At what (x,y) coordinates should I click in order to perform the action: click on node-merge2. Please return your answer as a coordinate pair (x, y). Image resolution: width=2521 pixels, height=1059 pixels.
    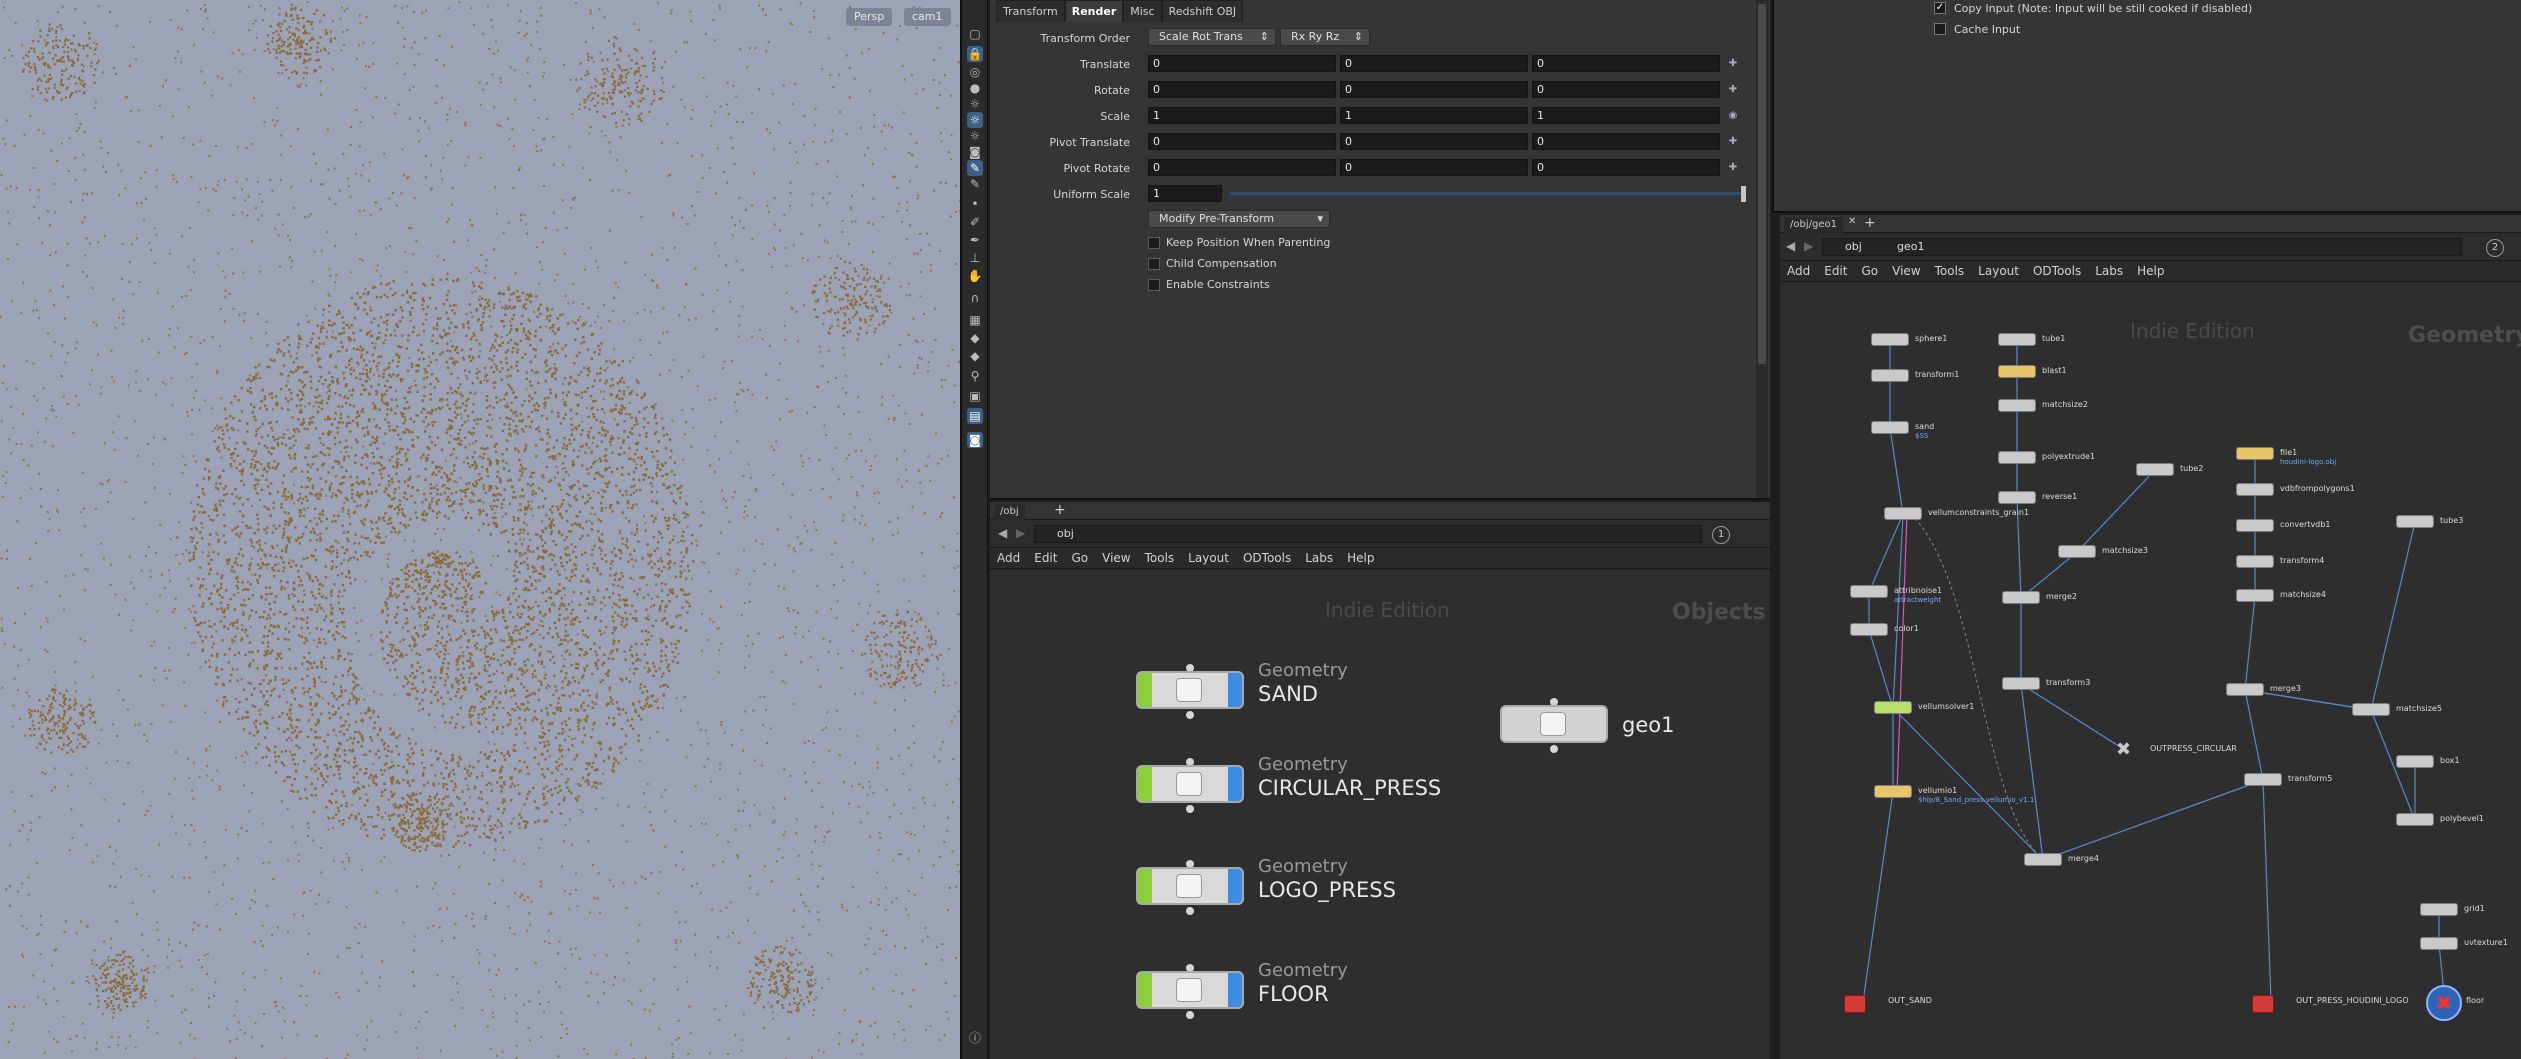
    Looking at the image, I should click on (2021, 597).